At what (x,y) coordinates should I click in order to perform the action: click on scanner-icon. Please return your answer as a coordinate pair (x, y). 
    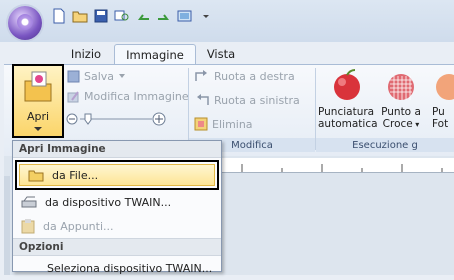
    Looking at the image, I should click on (29, 201).